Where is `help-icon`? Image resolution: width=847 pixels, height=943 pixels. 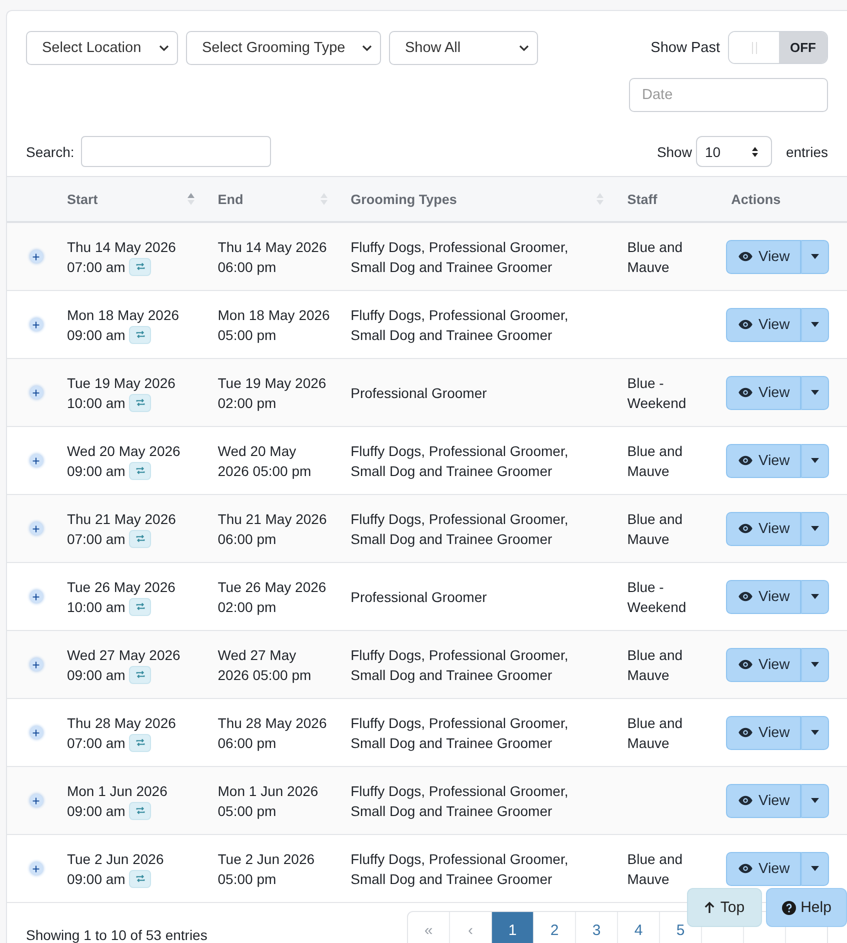
help-icon is located at coordinates (789, 907).